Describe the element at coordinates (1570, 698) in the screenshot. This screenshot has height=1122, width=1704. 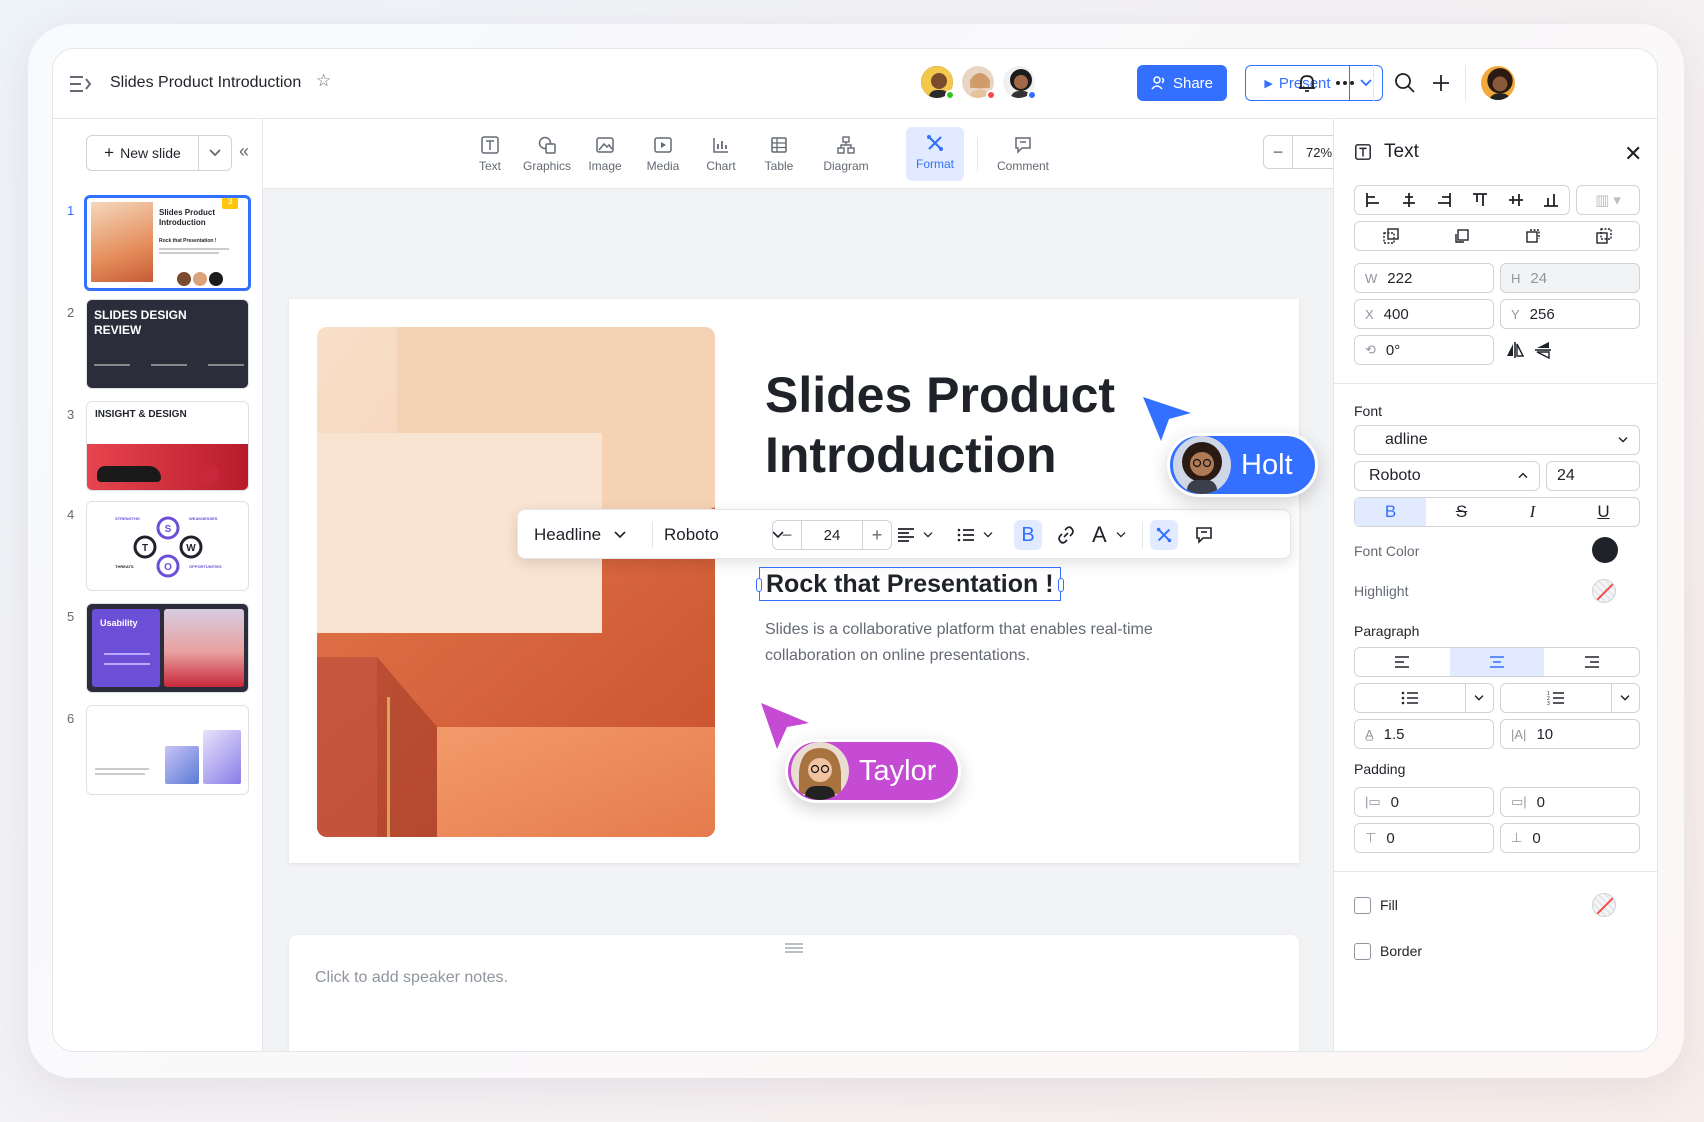
I see `numbered-list-dropdown: 123` at that location.